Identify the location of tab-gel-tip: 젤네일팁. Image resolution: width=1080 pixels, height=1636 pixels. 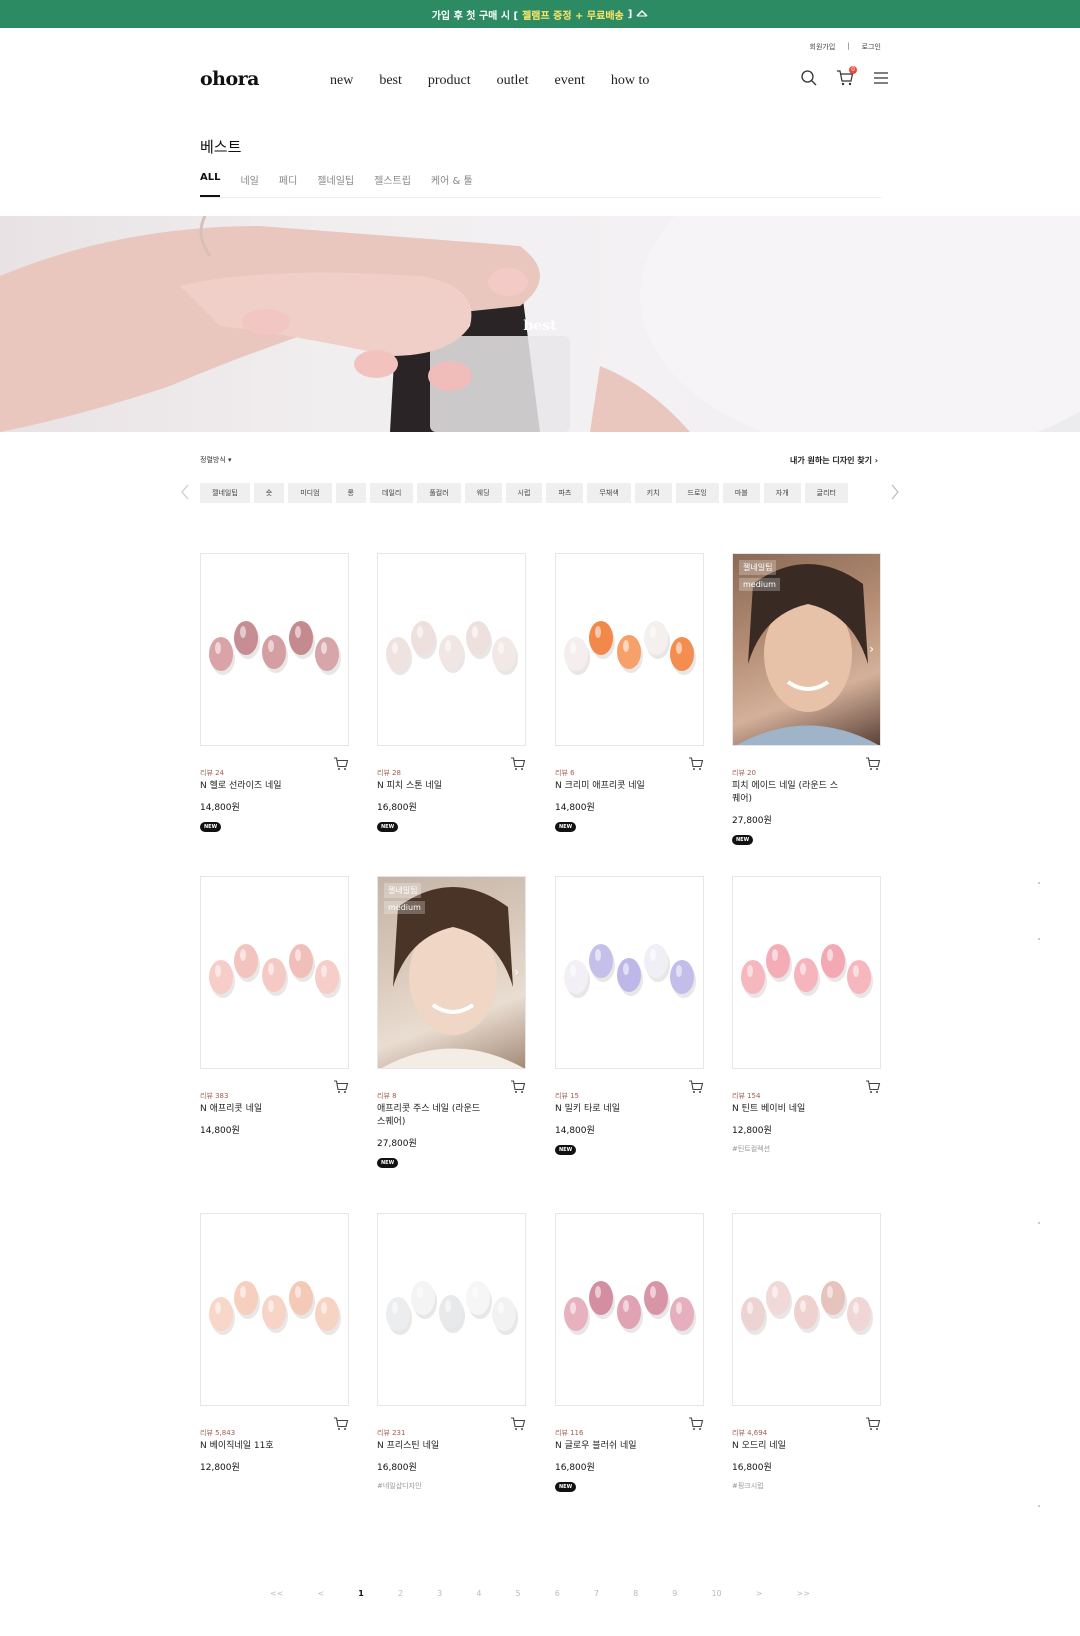
(335, 179).